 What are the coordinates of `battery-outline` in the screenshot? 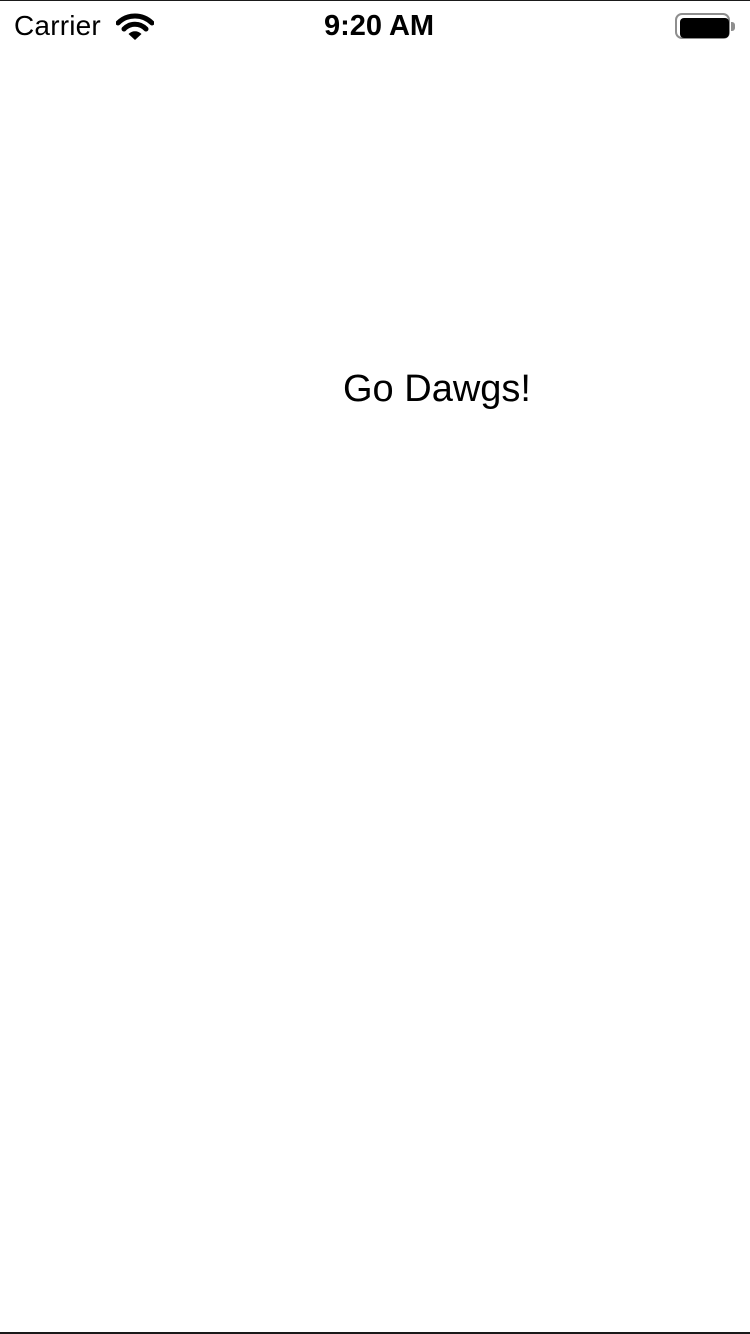 It's located at (702, 26).